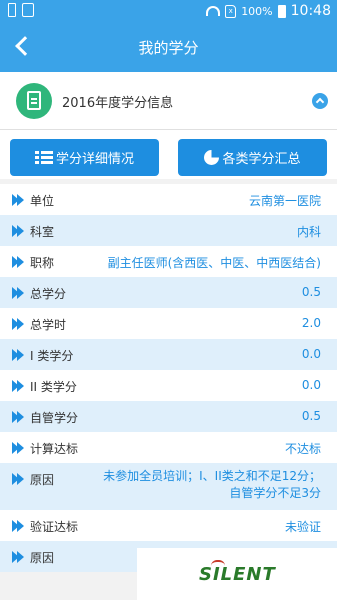 The width and height of the screenshot is (337, 600). Describe the element at coordinates (281, 11) in the screenshot. I see `battery-icon` at that location.